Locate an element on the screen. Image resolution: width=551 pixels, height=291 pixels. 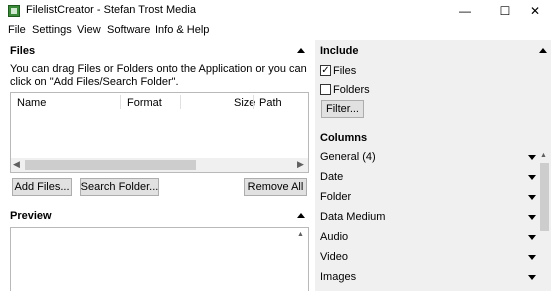
minimize-button: — is located at coordinates (465, 11).